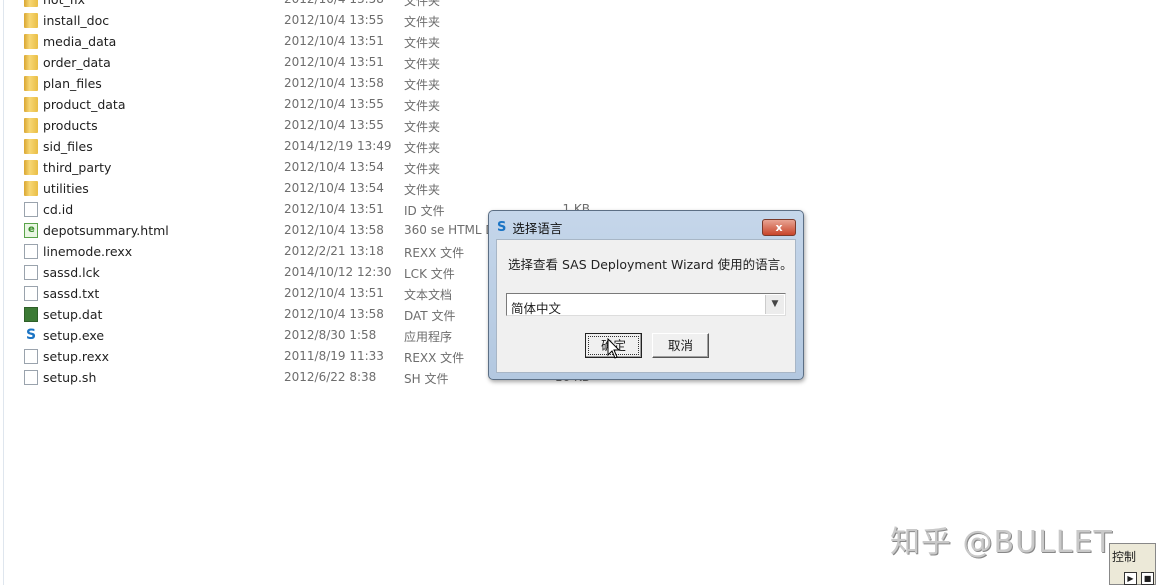 The height and width of the screenshot is (585, 1156). What do you see at coordinates (76, 20) in the screenshot?
I see `file-name: install_doc` at bounding box center [76, 20].